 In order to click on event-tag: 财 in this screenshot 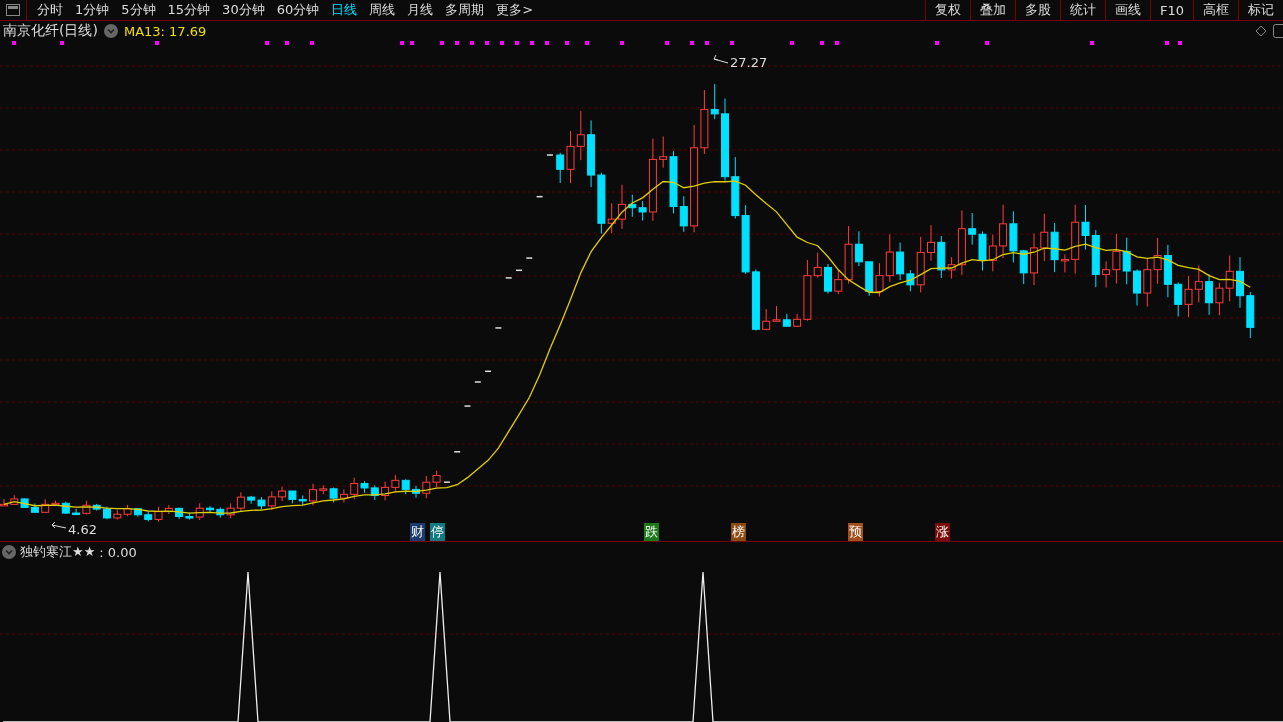, I will do `click(417, 532)`.